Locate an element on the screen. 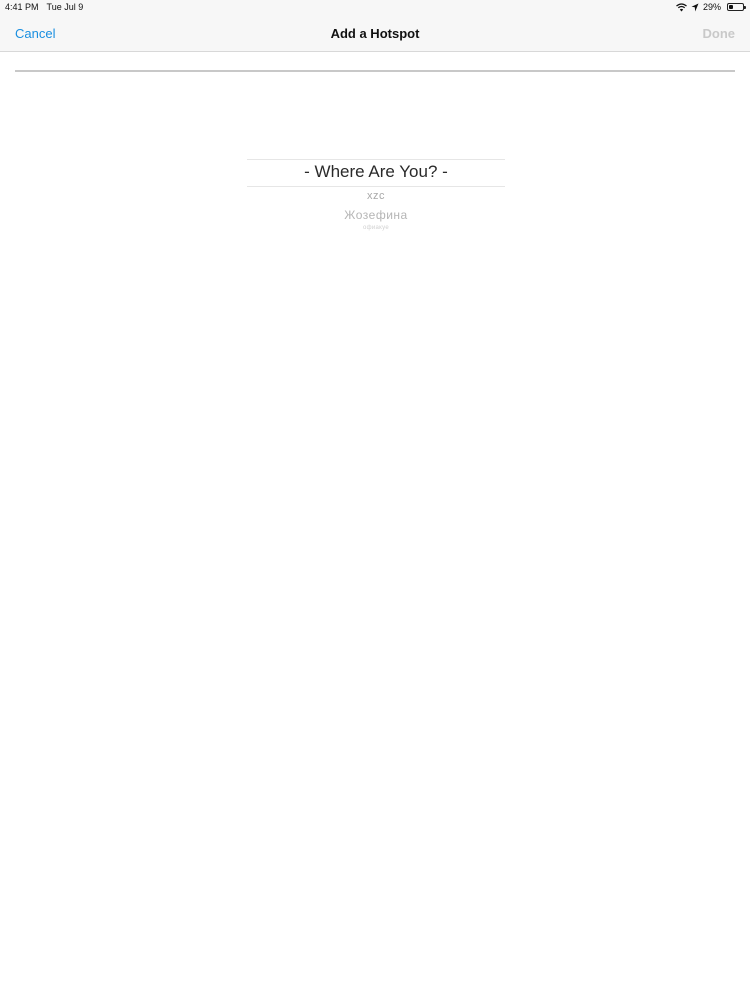  status-bar: 4:41 PM Tue Jul 9 29% is located at coordinates (375, 8).